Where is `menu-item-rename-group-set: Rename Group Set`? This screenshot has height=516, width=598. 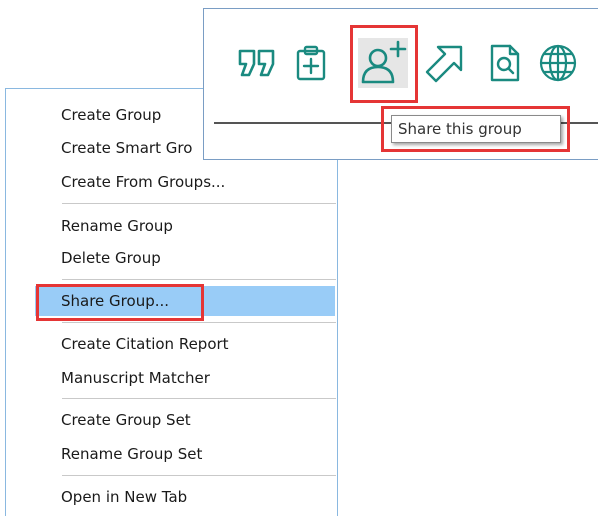
menu-item-rename-group-set: Rename Group Set is located at coordinates (185, 454).